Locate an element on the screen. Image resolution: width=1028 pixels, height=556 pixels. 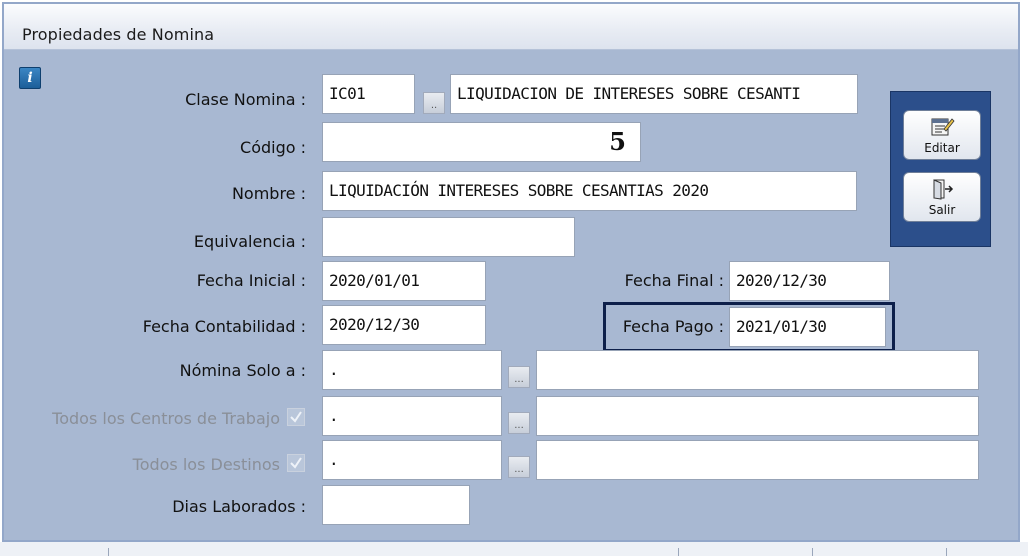
editar-button: Editar is located at coordinates (942, 135).